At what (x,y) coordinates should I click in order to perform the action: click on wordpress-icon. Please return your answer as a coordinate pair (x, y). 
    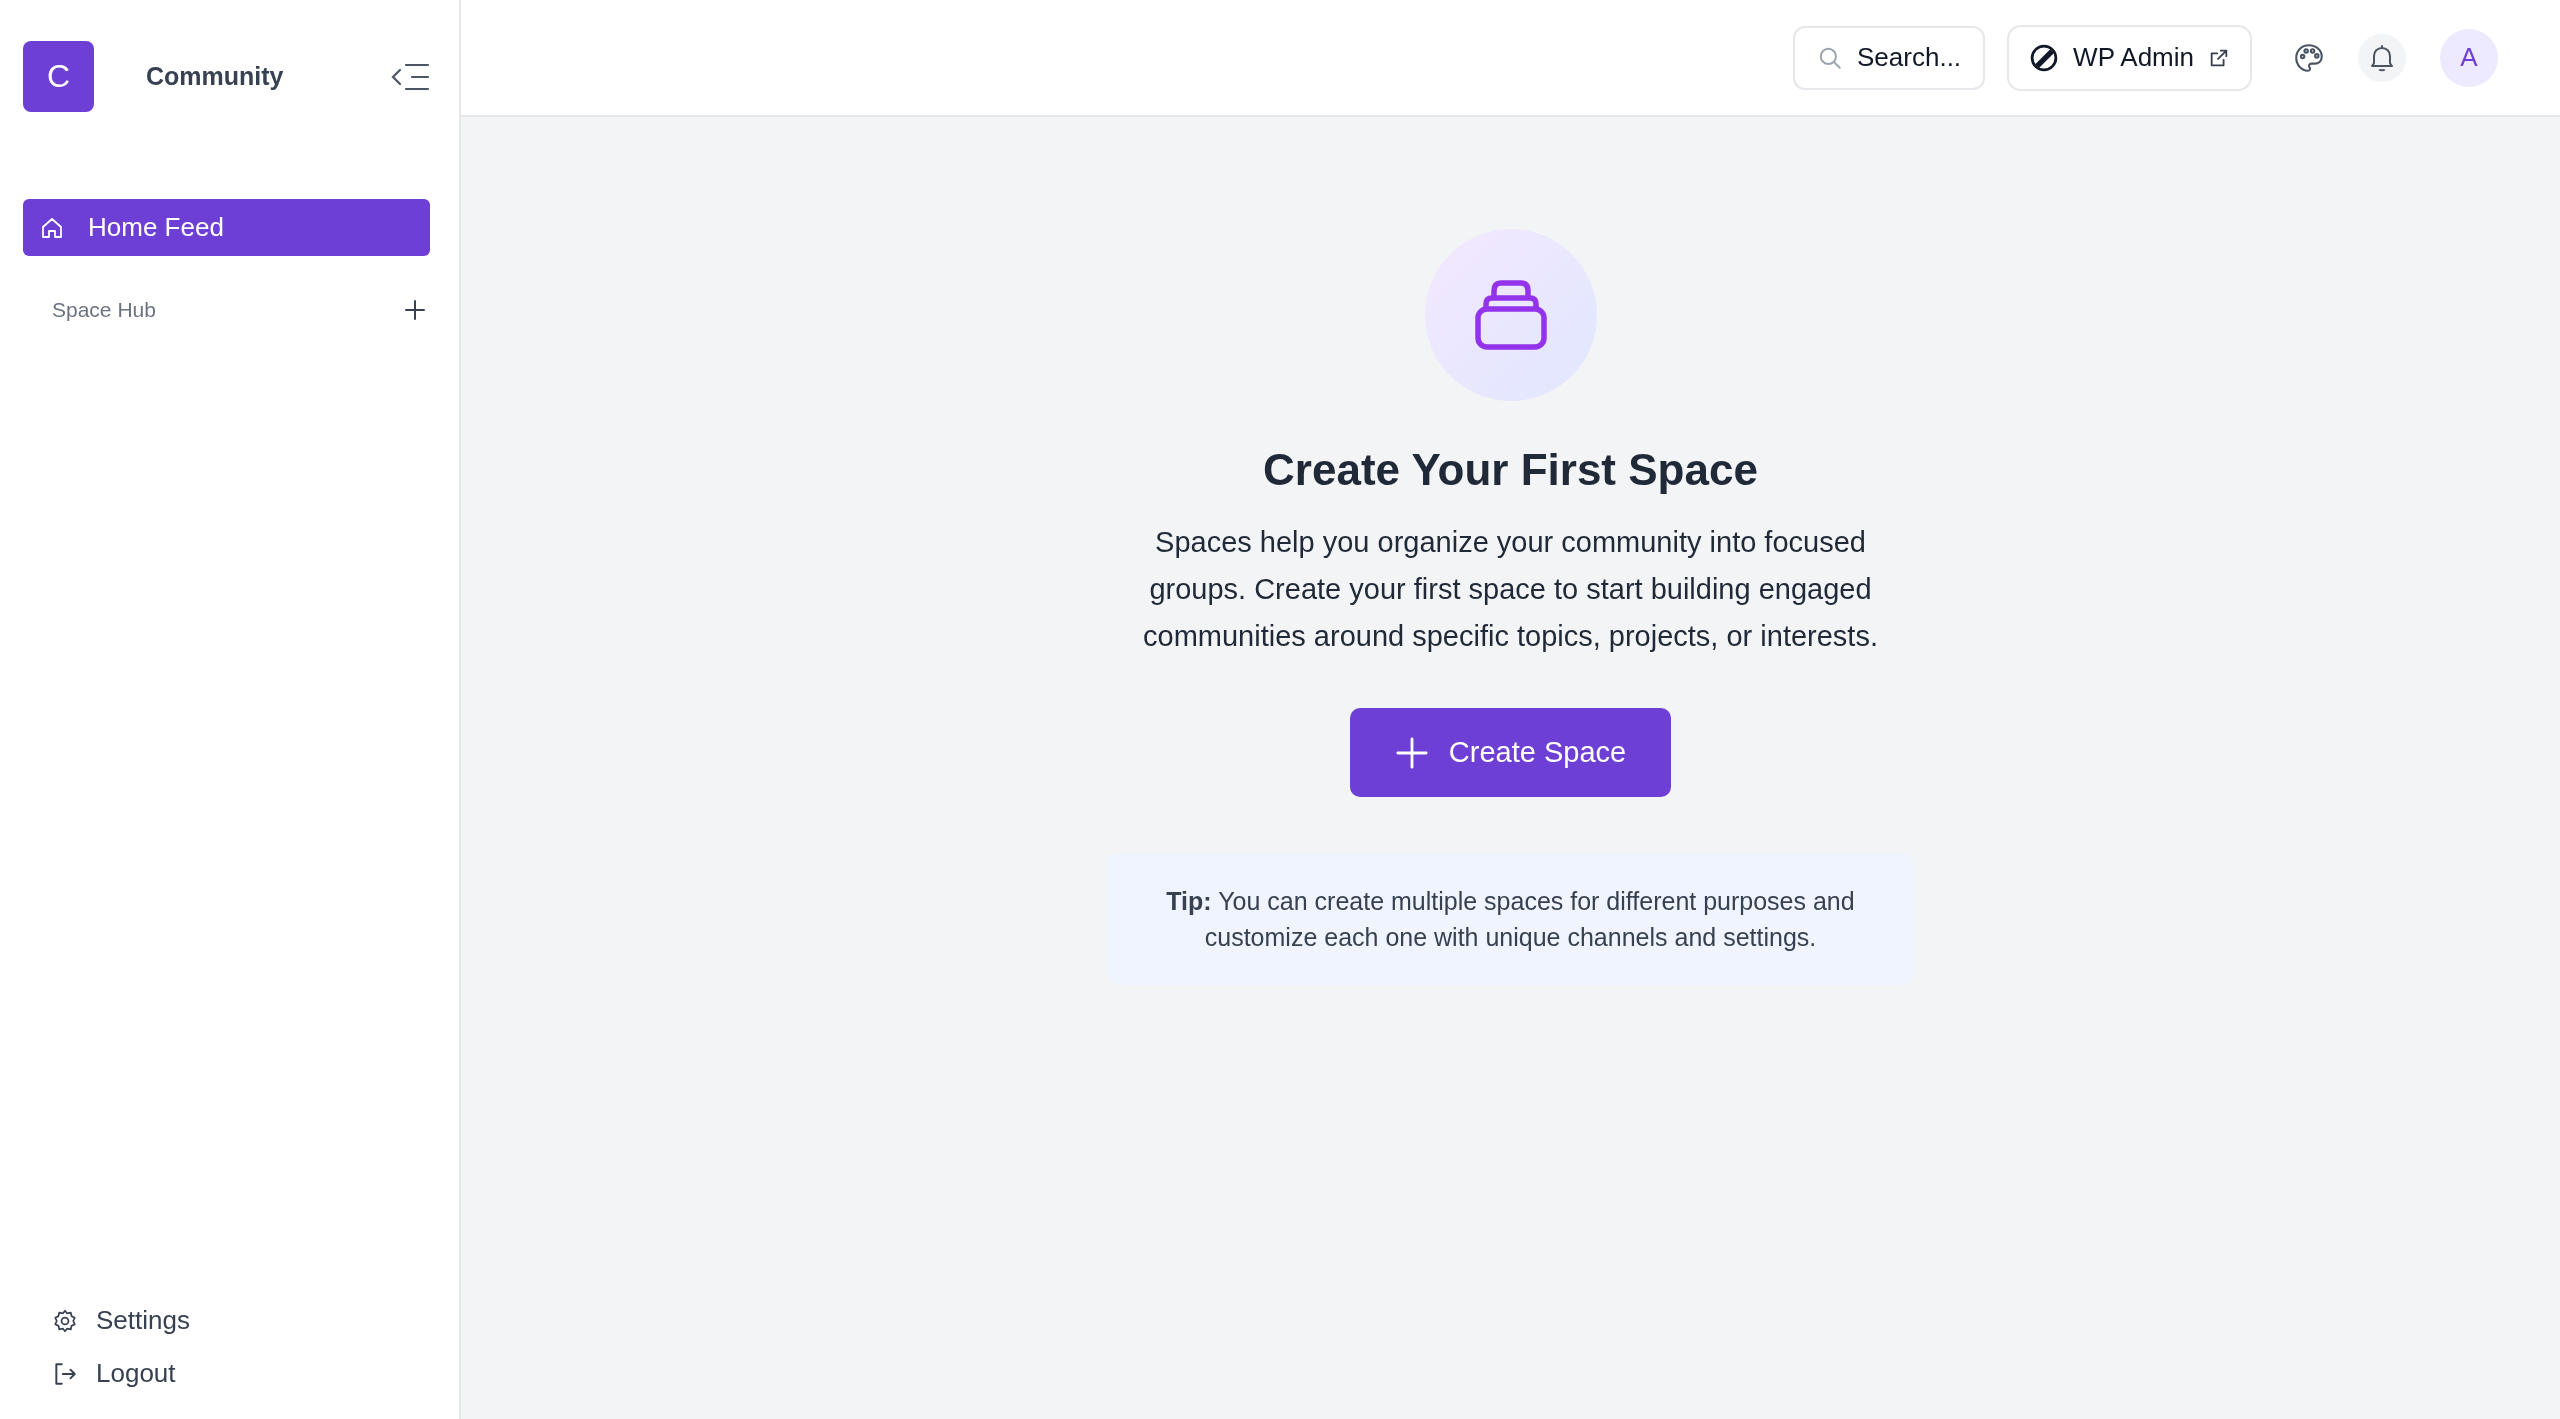
    Looking at the image, I should click on (2044, 57).